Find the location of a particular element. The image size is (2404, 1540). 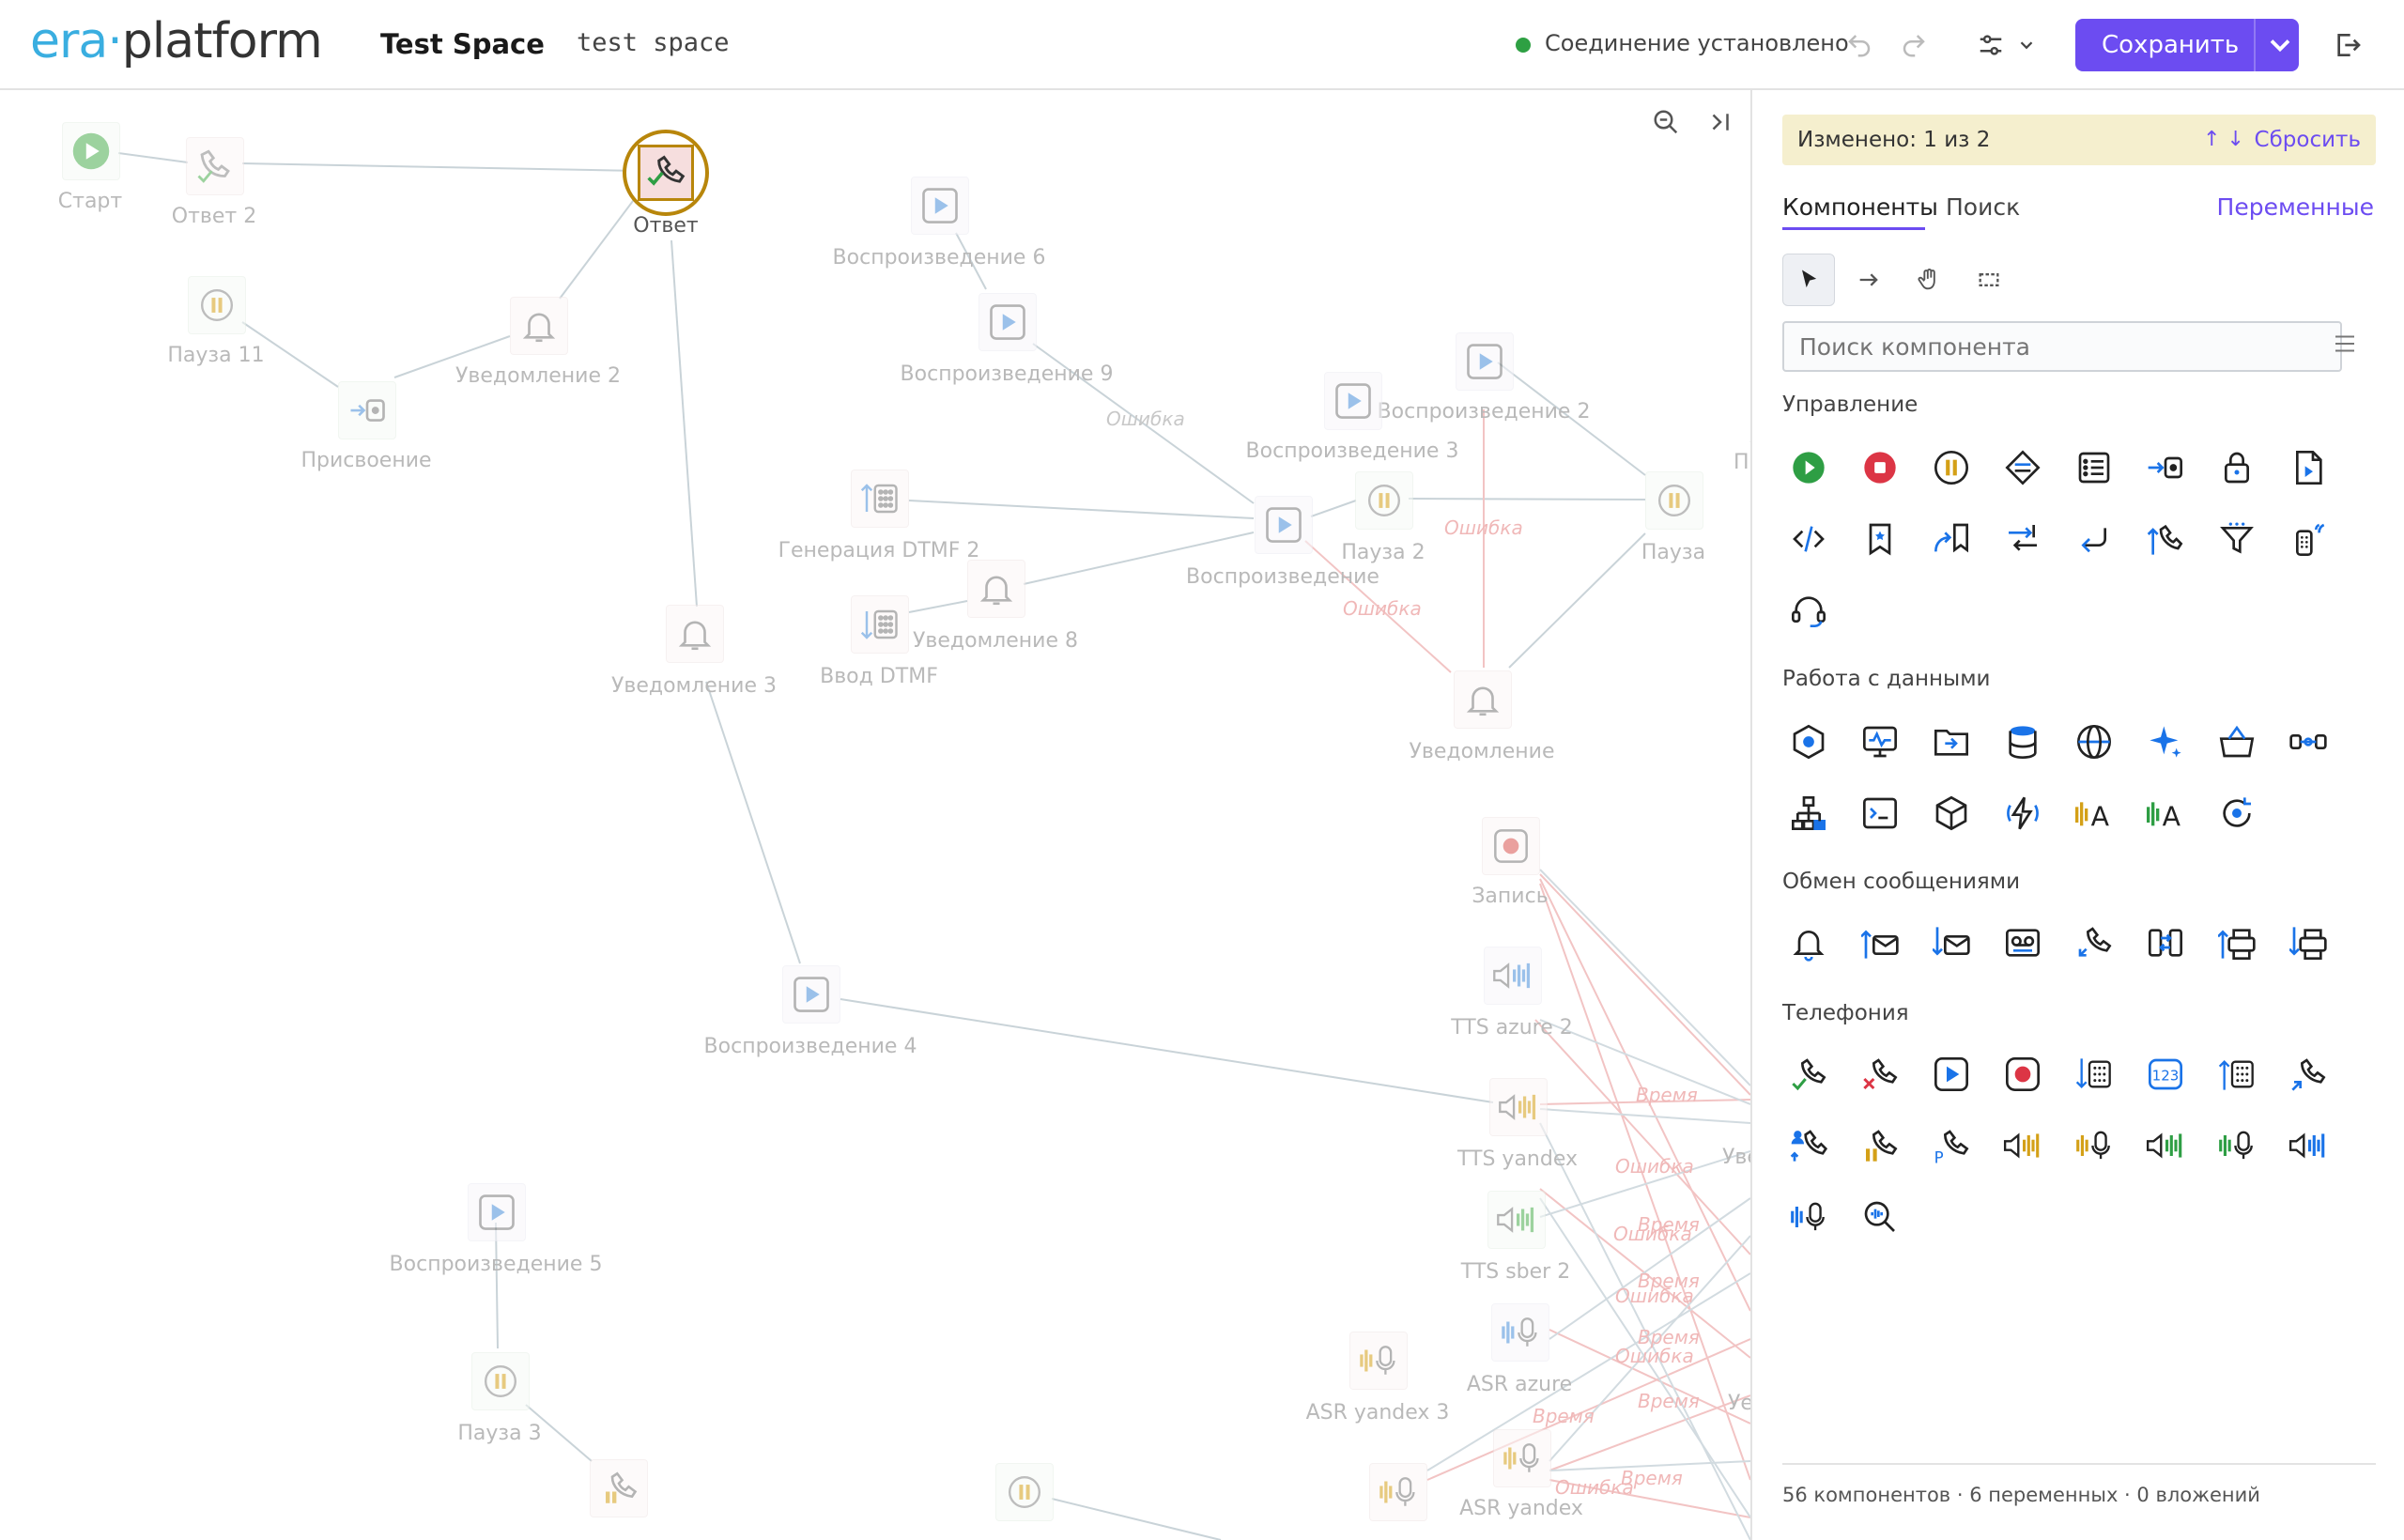

monitor-icon is located at coordinates (1880, 742).